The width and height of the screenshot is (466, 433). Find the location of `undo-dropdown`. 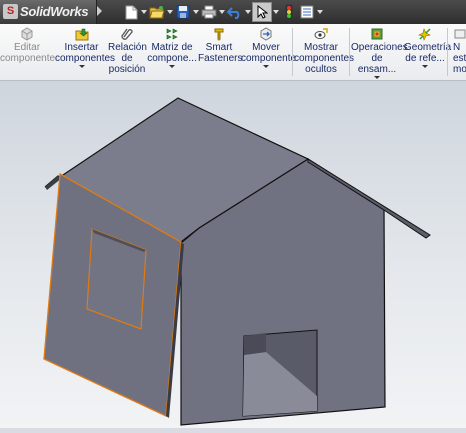

undo-dropdown is located at coordinates (248, 12).